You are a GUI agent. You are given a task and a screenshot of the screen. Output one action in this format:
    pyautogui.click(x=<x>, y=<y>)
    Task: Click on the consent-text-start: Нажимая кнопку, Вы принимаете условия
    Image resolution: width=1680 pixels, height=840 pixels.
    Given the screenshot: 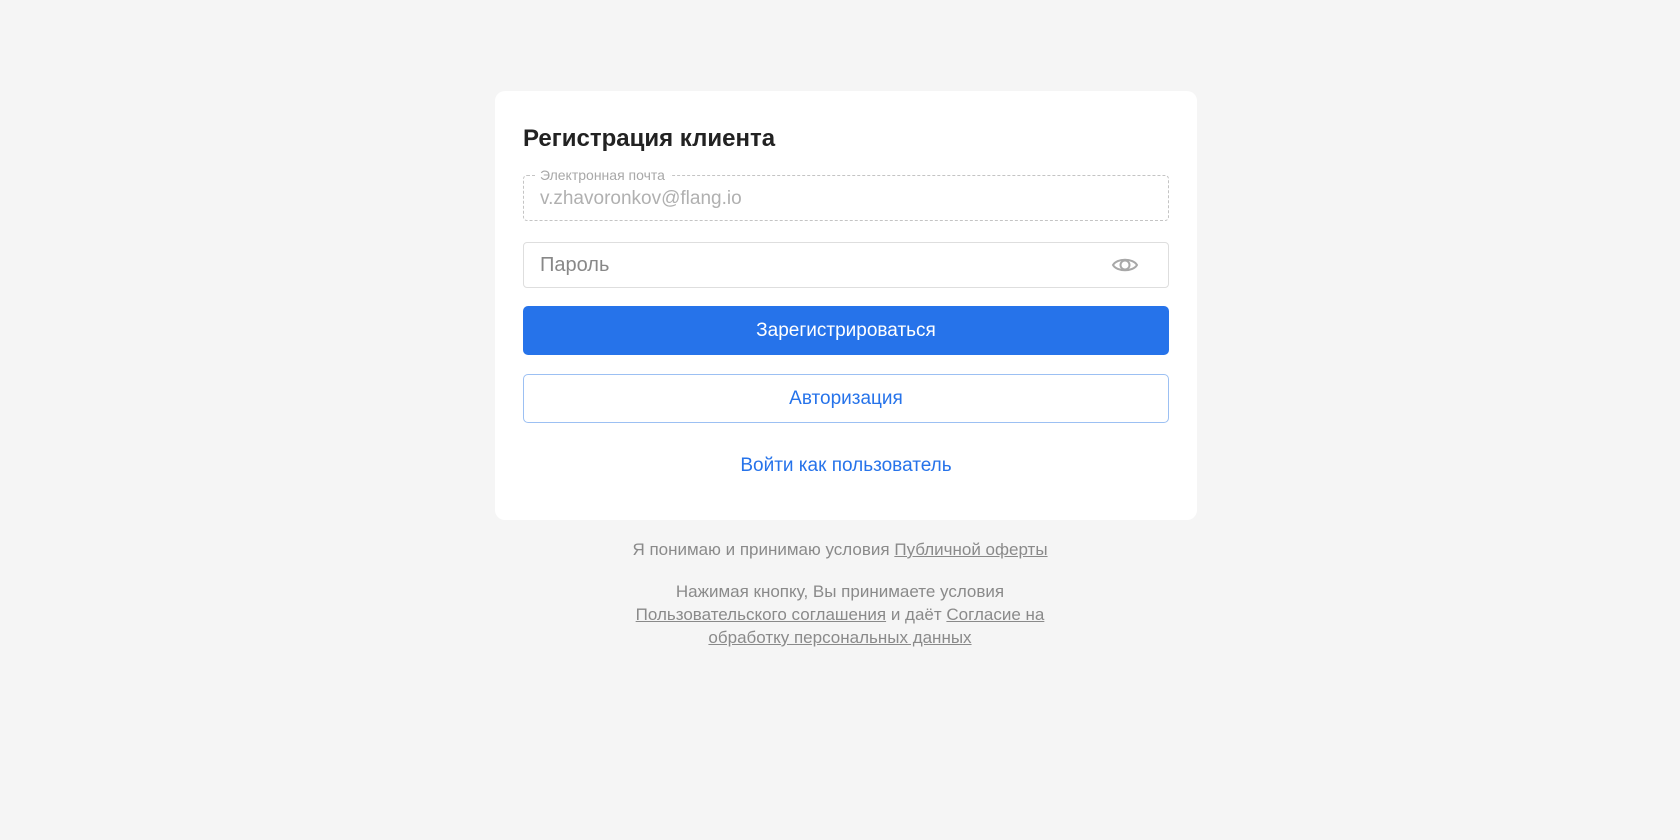 What is the action you would take?
    pyautogui.click(x=840, y=591)
    